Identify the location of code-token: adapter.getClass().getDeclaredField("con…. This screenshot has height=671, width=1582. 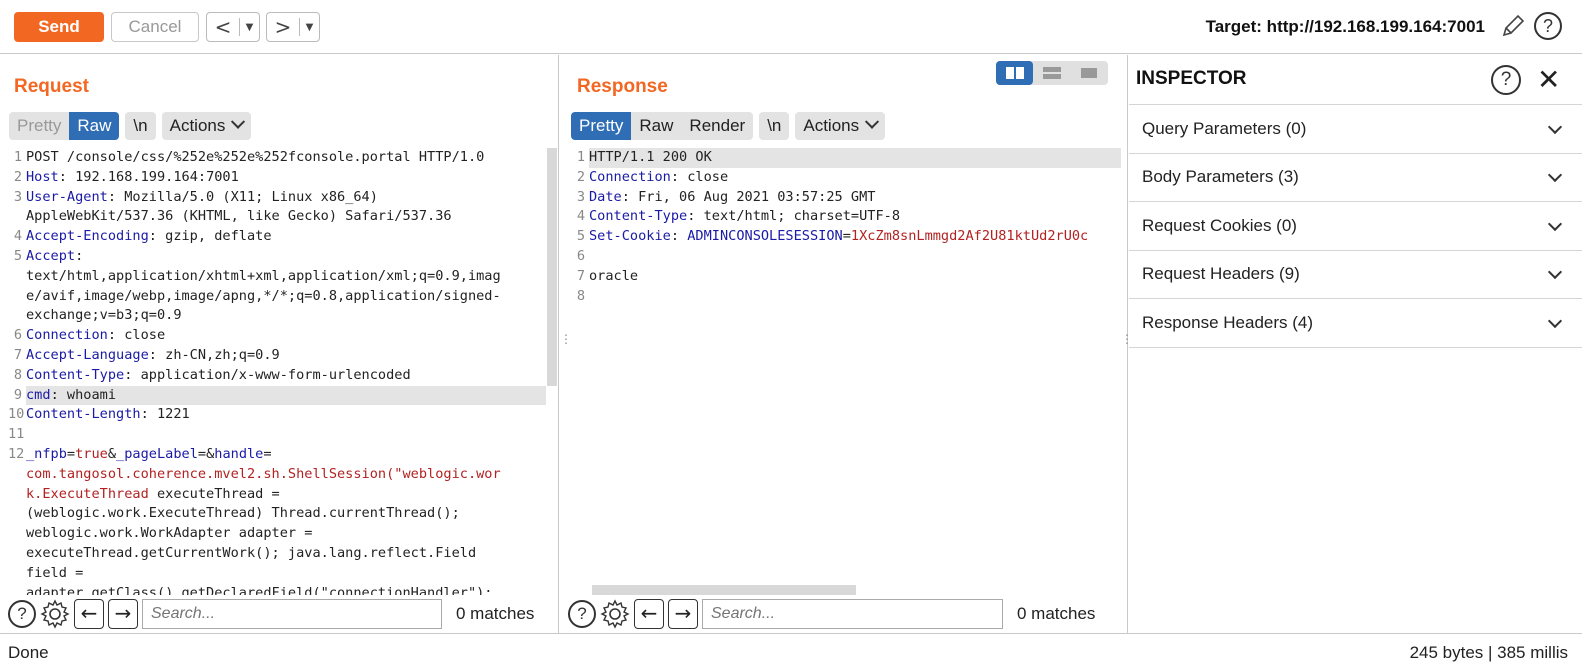
(259, 589).